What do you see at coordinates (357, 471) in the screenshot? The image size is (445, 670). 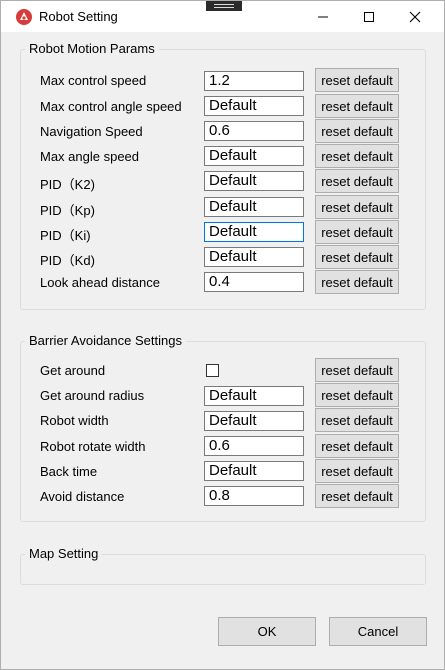 I see `back-time-reset-button: reset default` at bounding box center [357, 471].